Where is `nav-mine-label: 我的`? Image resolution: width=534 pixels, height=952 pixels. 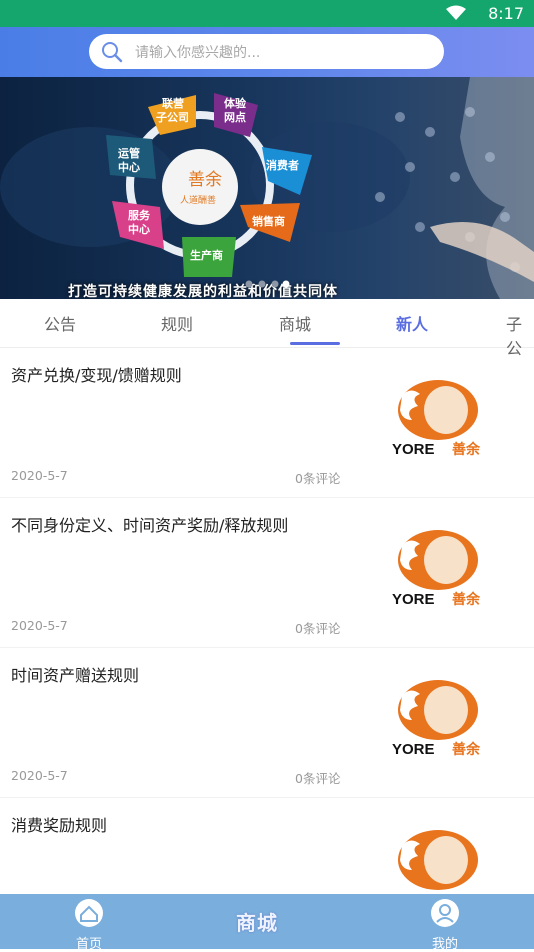
nav-mine-label: 我的 is located at coordinates (444, 944).